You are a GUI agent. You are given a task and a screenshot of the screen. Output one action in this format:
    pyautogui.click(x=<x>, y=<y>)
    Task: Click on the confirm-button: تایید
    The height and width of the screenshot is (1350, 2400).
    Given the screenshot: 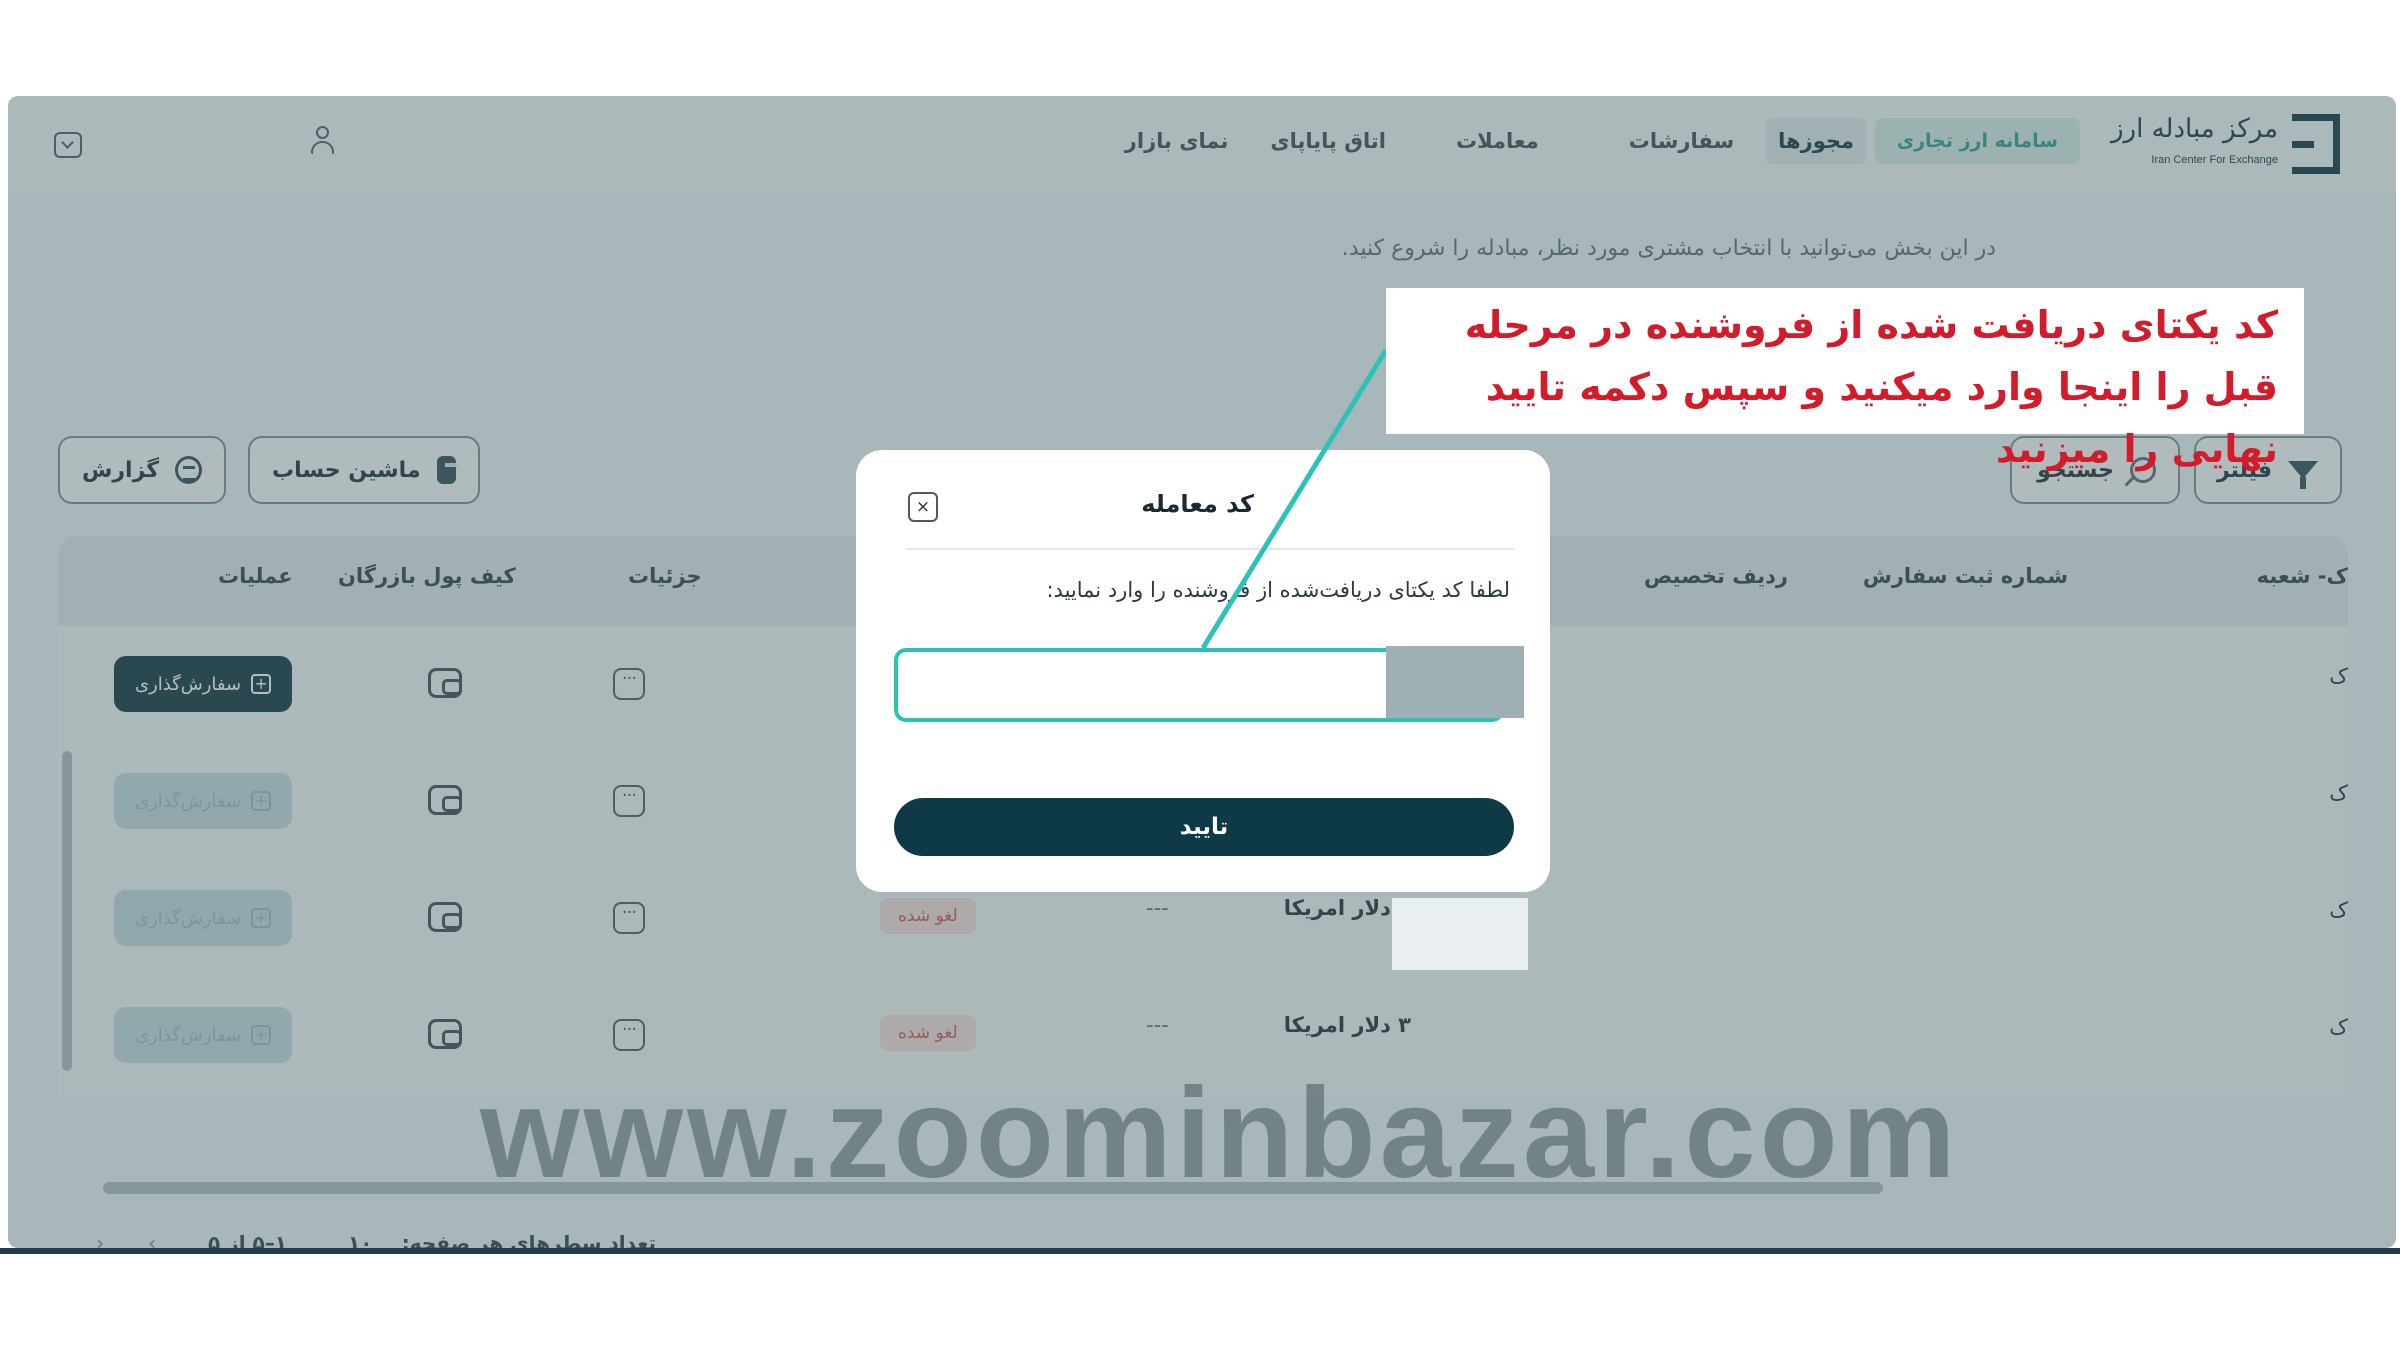 What is the action you would take?
    pyautogui.click(x=1204, y=827)
    